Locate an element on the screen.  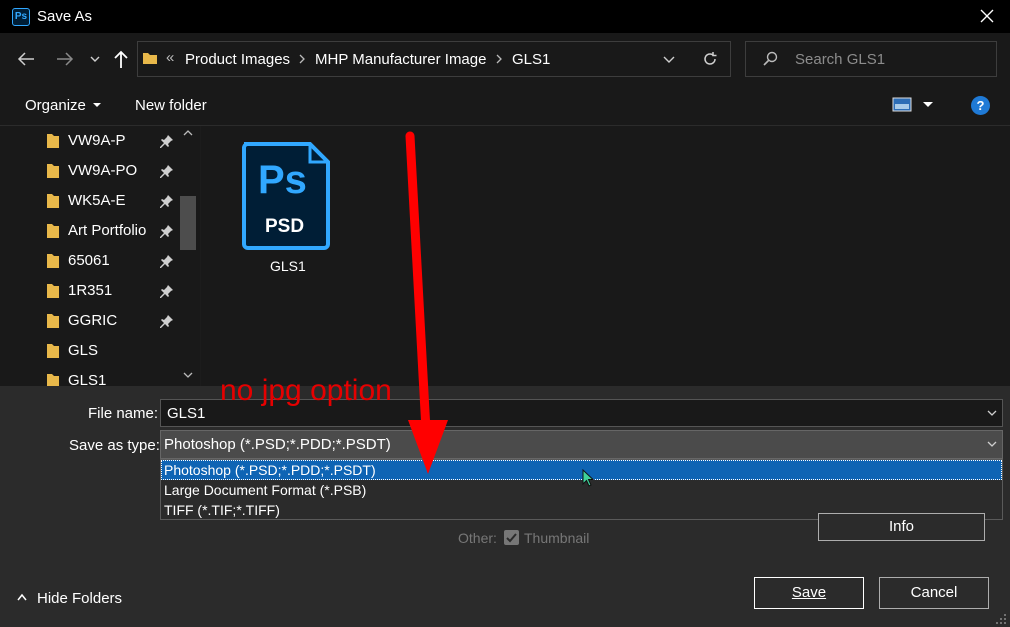
photoshop-app-icon: Ps is located at coordinates (21, 17).